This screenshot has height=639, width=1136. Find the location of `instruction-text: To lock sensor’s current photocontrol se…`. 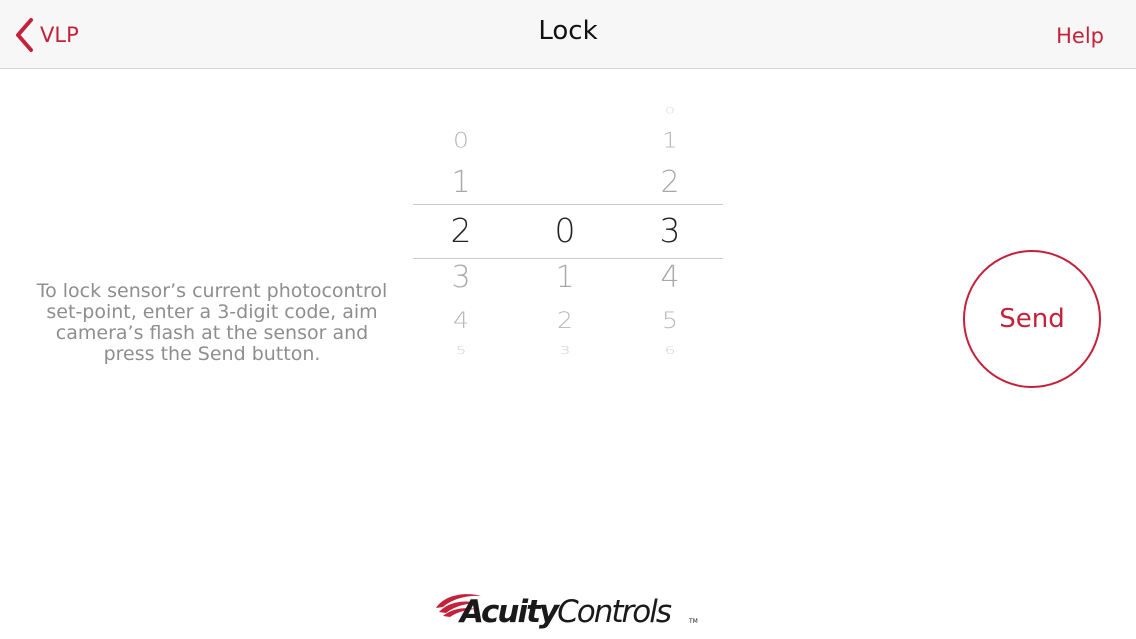

instruction-text: To lock sensor’s current photocontrol se… is located at coordinates (212, 322).